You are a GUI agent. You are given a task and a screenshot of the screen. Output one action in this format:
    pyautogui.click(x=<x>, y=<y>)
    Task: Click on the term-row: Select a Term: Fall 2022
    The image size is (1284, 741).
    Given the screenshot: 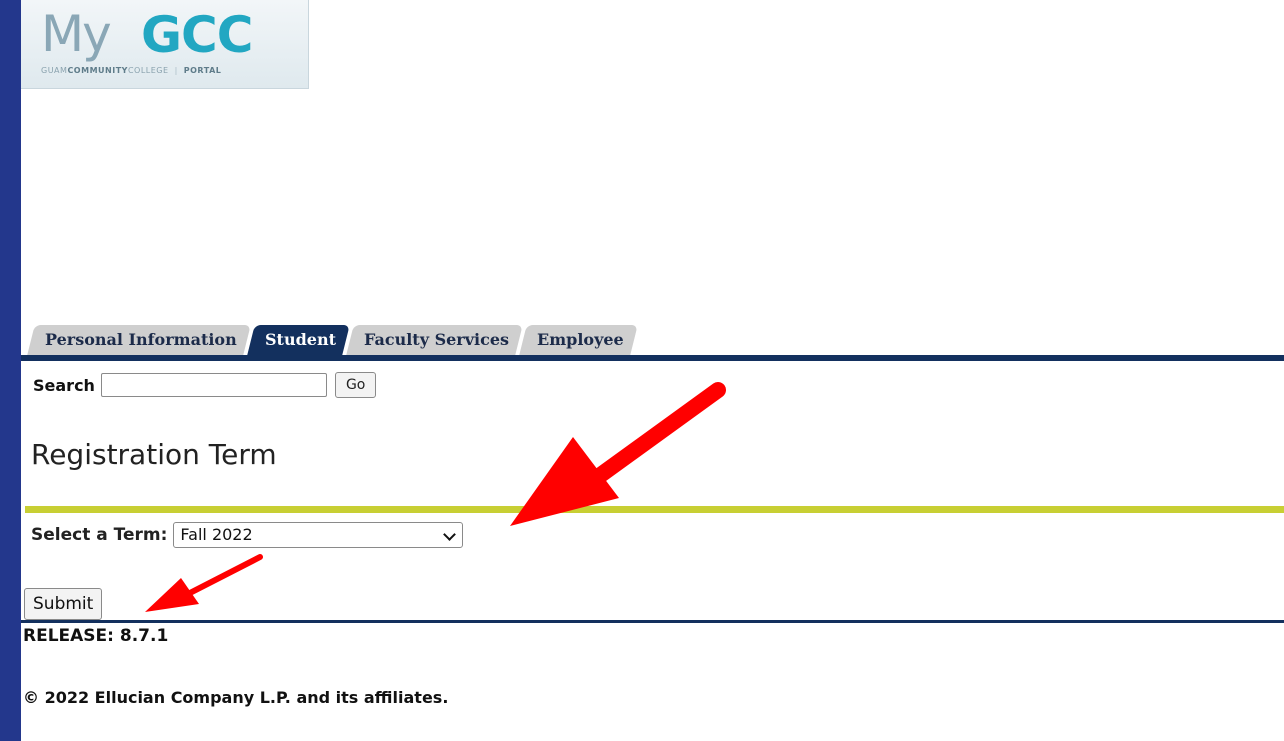 What is the action you would take?
    pyautogui.click(x=247, y=535)
    